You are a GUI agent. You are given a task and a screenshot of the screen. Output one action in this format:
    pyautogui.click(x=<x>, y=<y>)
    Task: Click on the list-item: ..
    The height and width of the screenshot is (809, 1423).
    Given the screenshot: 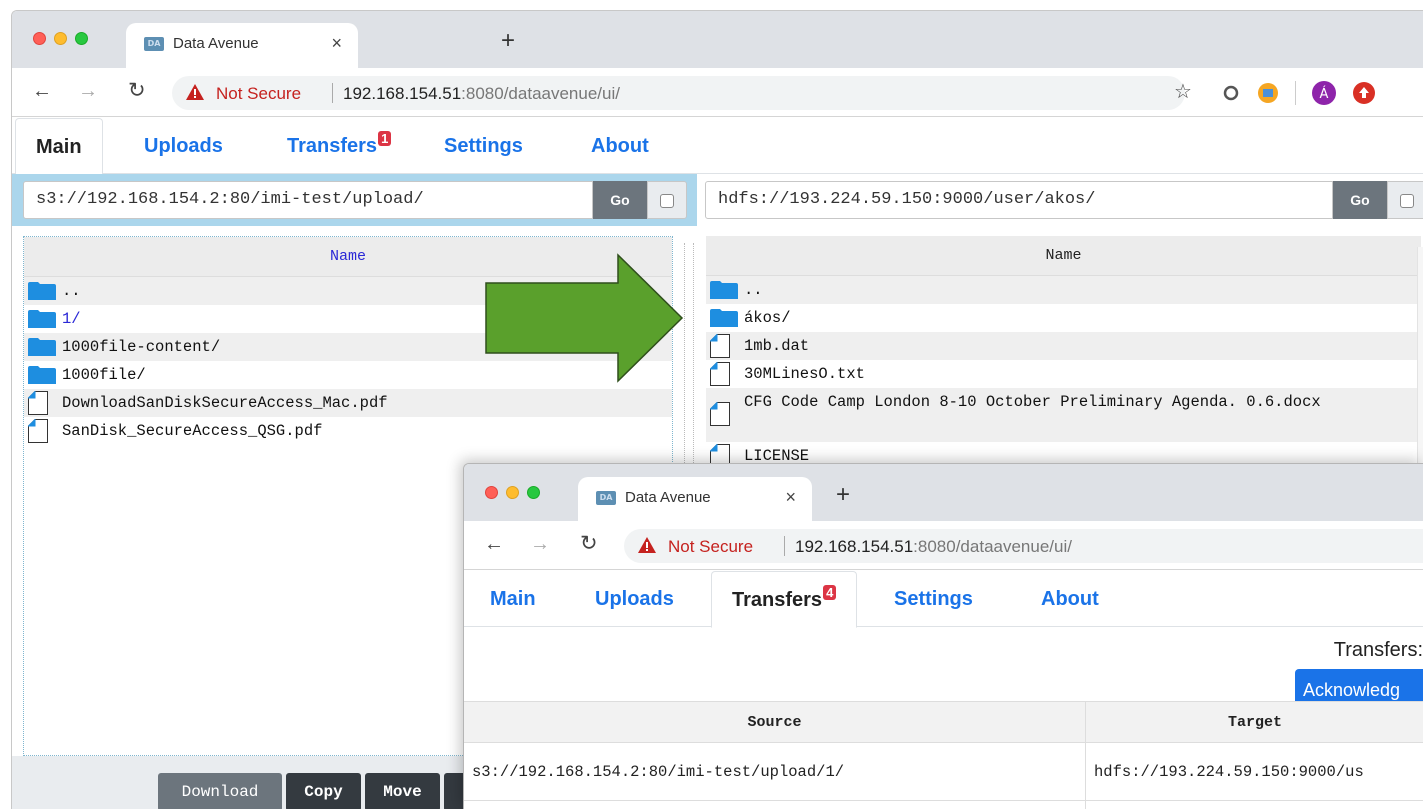 What is the action you would take?
    pyautogui.click(x=1063, y=290)
    